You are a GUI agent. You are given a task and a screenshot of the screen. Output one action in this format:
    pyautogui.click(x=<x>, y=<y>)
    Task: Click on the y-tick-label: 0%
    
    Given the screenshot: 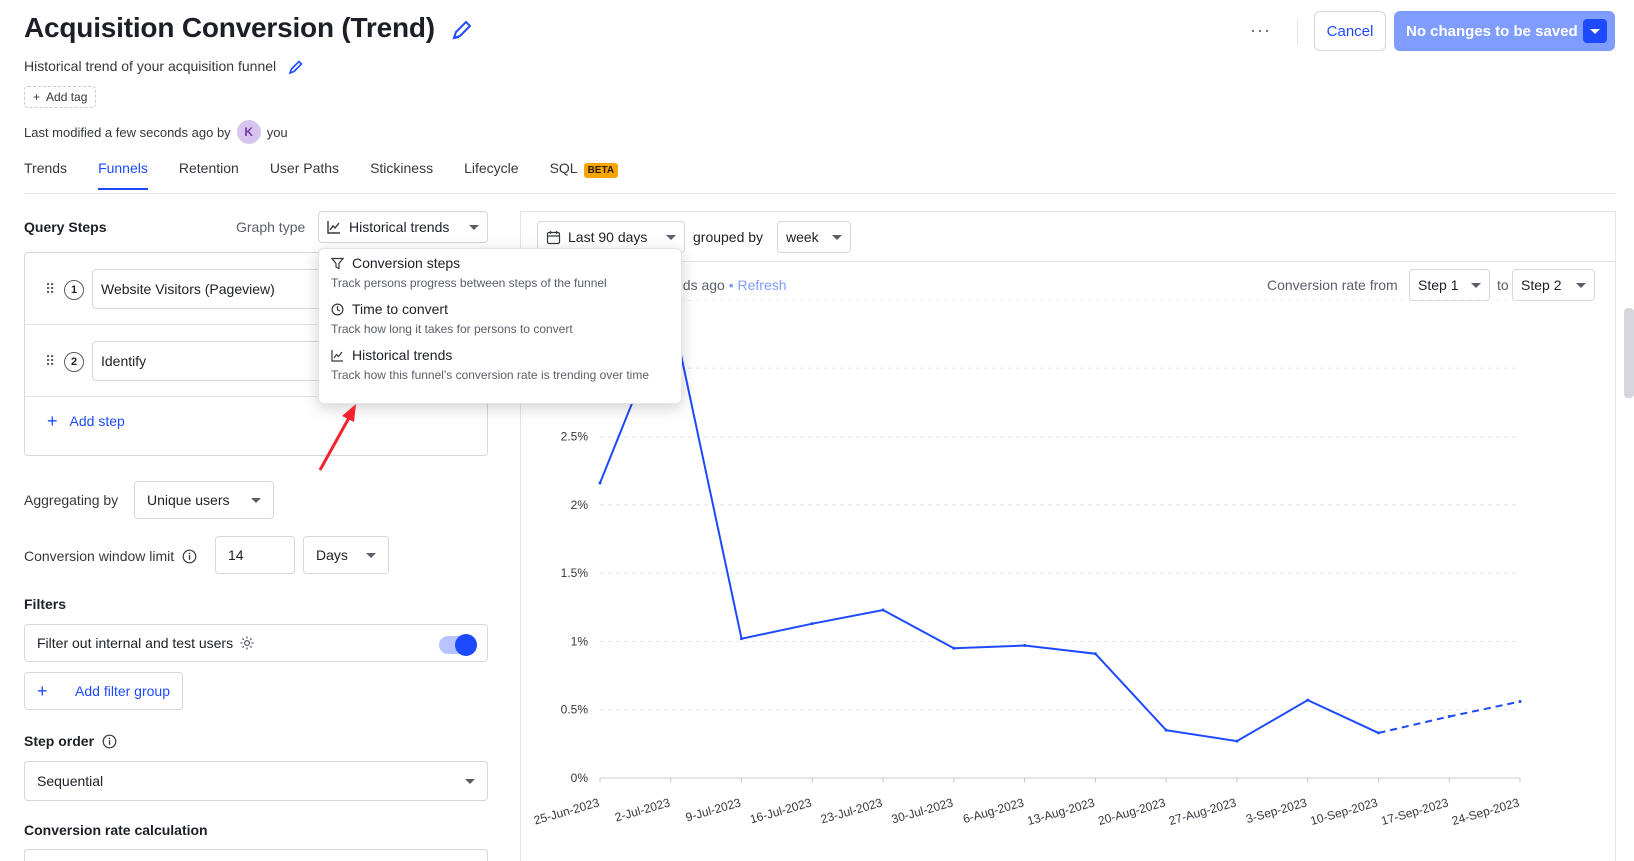 What is the action you would take?
    pyautogui.click(x=580, y=778)
    